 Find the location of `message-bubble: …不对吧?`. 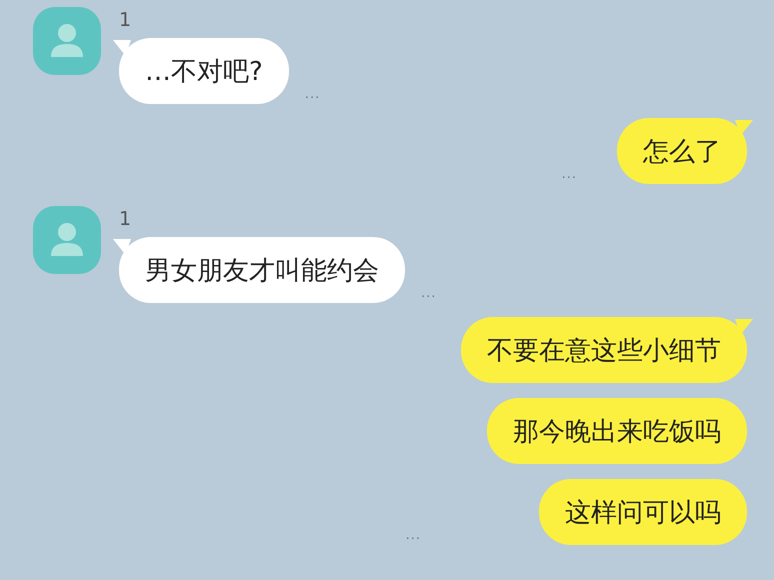

message-bubble: …不对吧? is located at coordinates (201, 71).